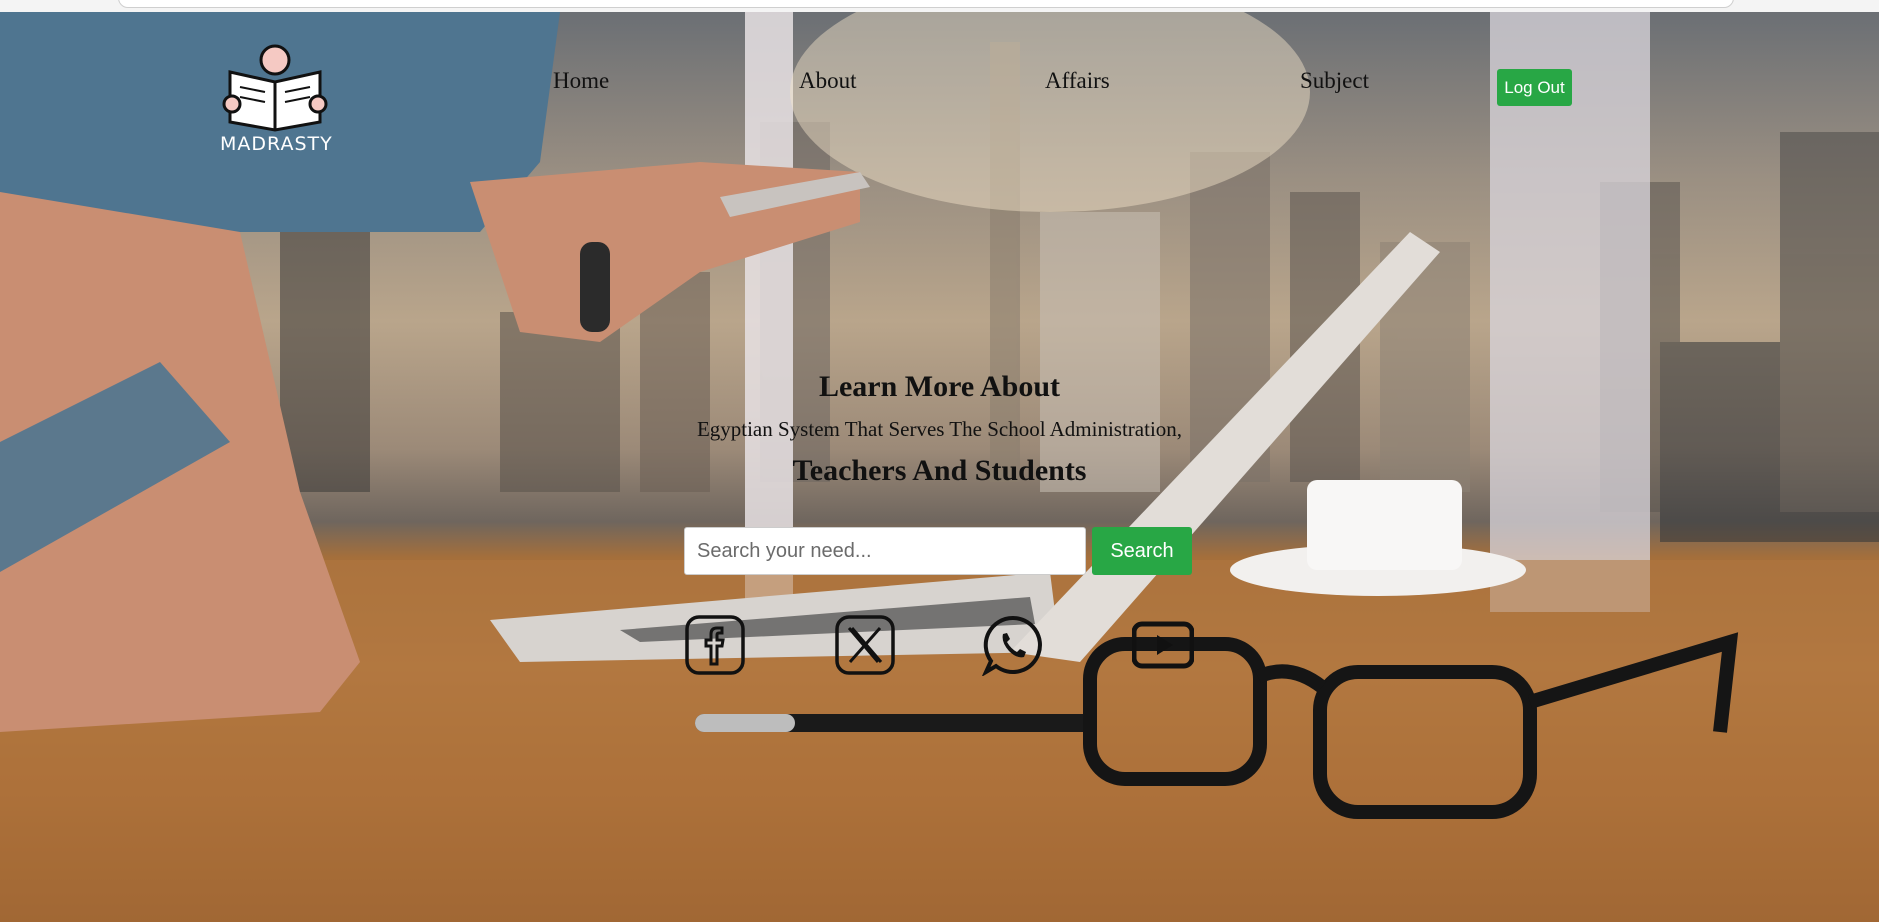 The width and height of the screenshot is (1879, 922). What do you see at coordinates (1142, 551) in the screenshot?
I see `search-button: Search` at bounding box center [1142, 551].